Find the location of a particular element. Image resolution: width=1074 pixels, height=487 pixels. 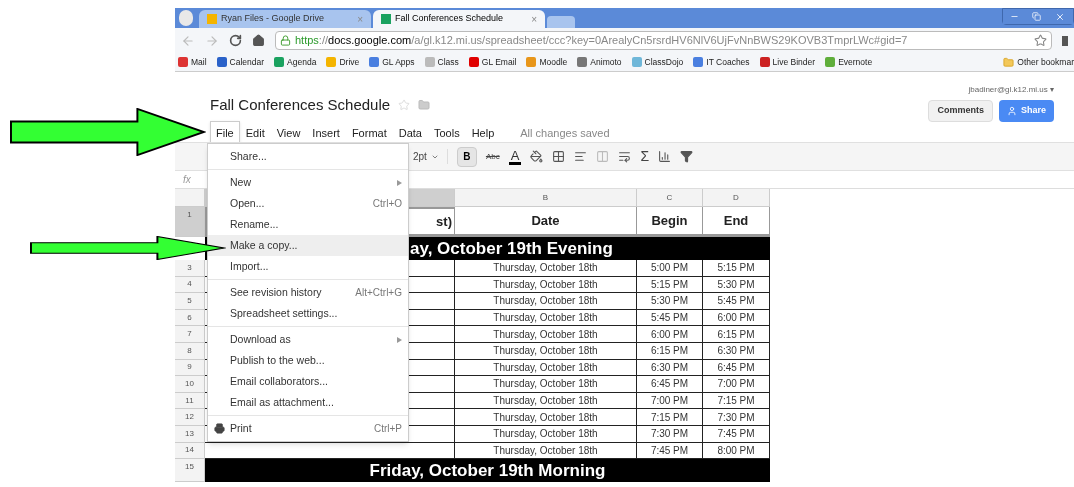

bookmark-link: Mail is located at coordinates (192, 62).